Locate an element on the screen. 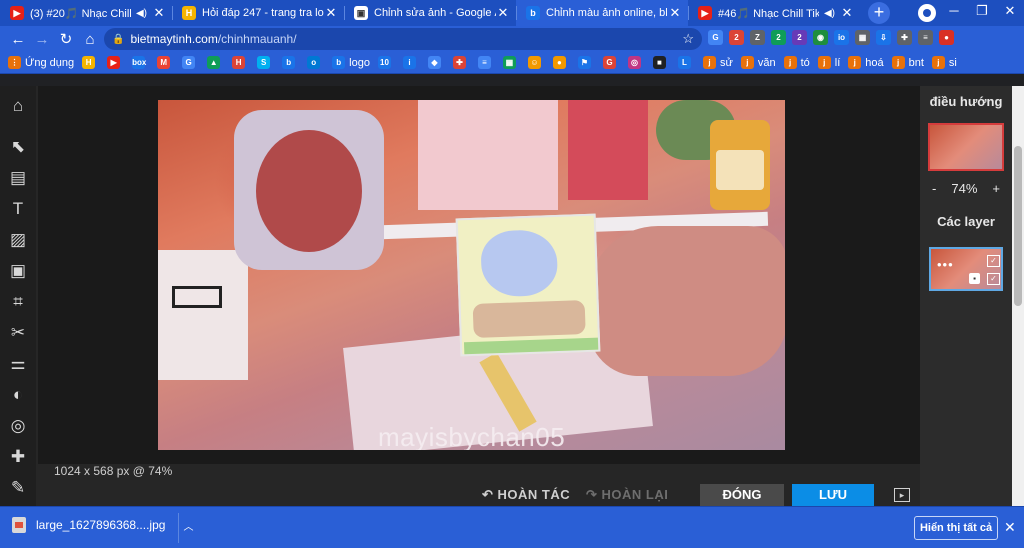 Image resolution: width=1024 pixels, height=548 pixels. bookmark-item: j lí is located at coordinates (828, 62).